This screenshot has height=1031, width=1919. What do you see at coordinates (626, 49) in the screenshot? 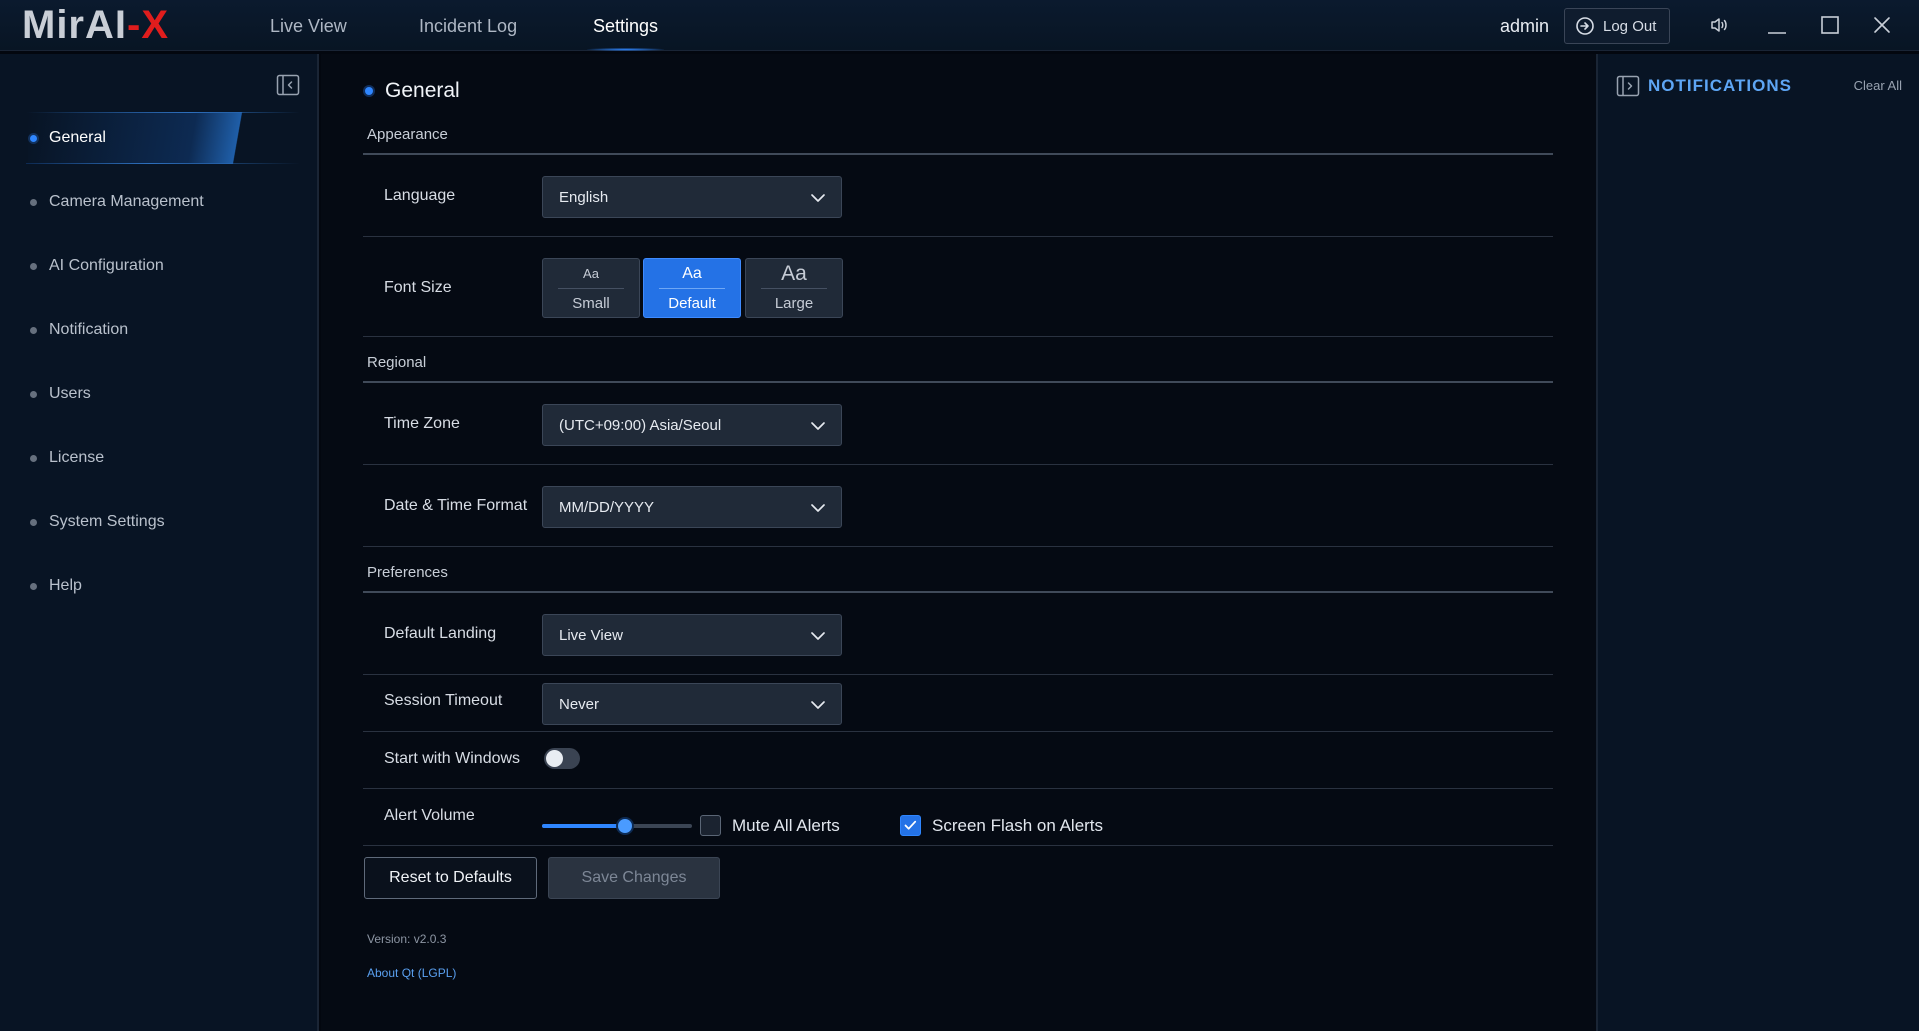
I see `active-tab-indicator` at bounding box center [626, 49].